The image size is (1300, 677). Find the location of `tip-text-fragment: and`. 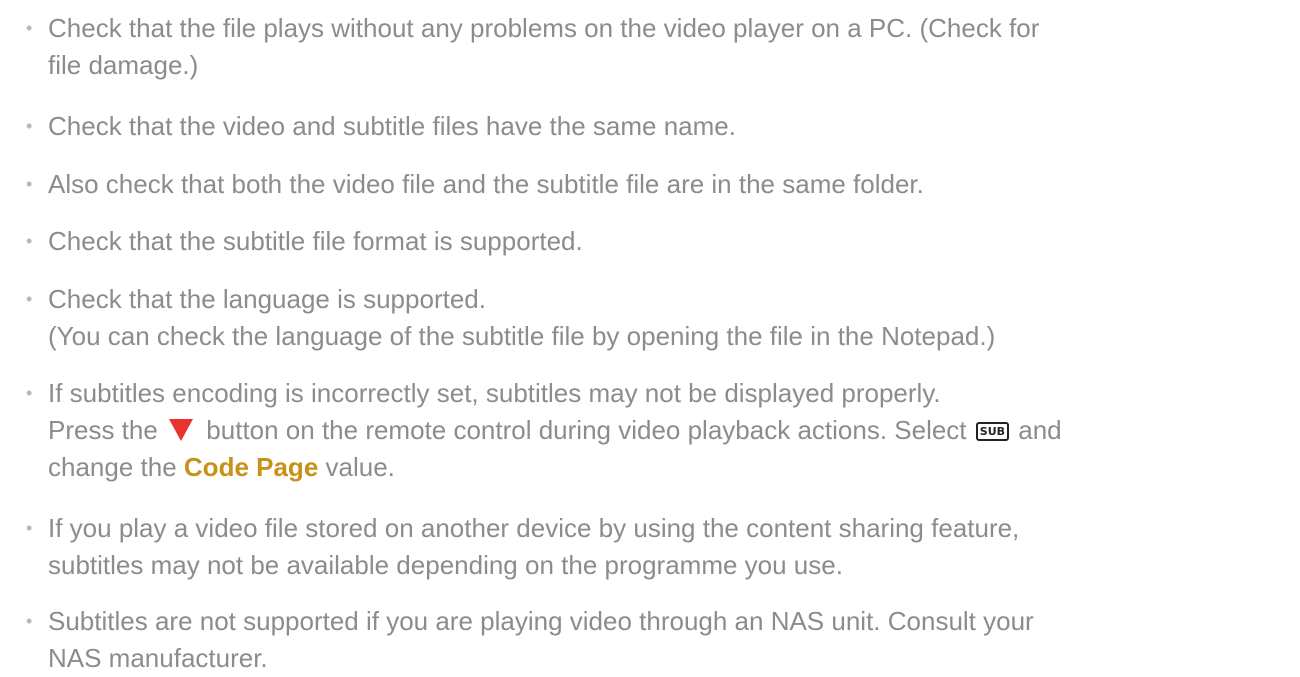

tip-text-fragment: and is located at coordinates (1040, 430).